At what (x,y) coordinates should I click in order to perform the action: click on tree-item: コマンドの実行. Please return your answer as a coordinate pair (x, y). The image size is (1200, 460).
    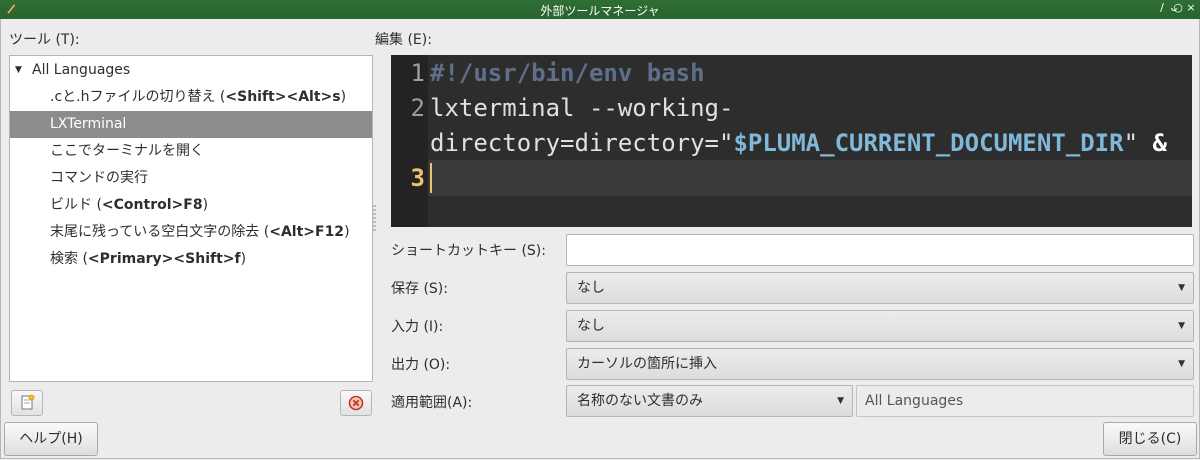
    Looking at the image, I should click on (191, 178).